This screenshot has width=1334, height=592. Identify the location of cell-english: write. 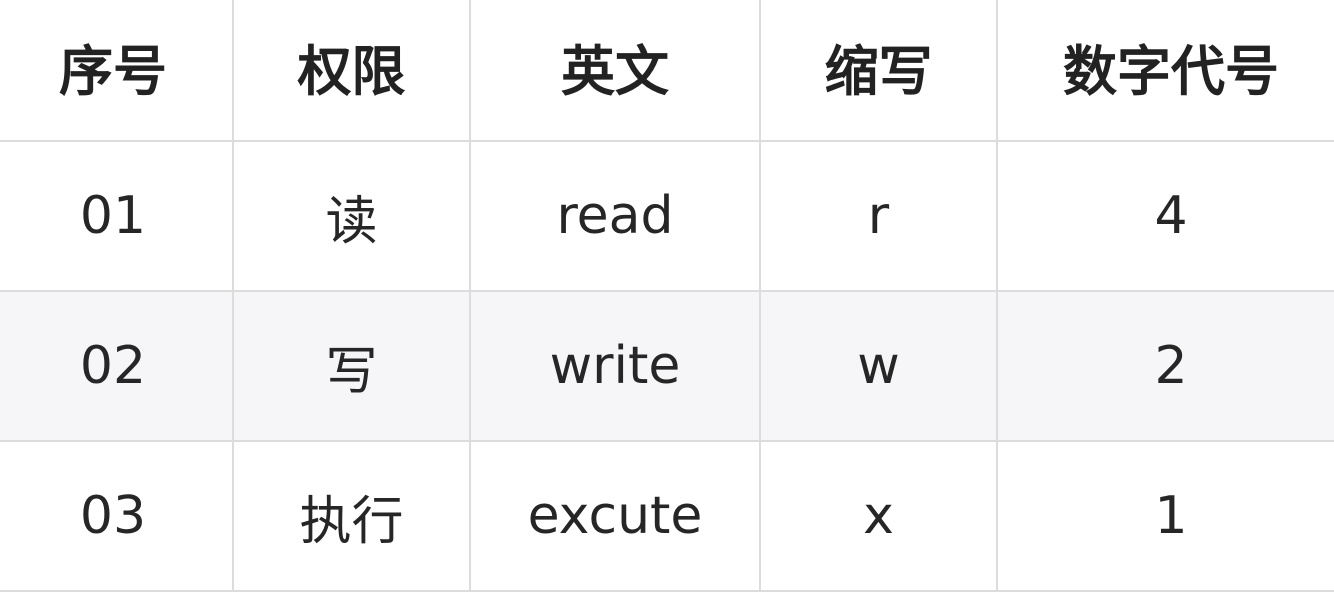
(615, 366).